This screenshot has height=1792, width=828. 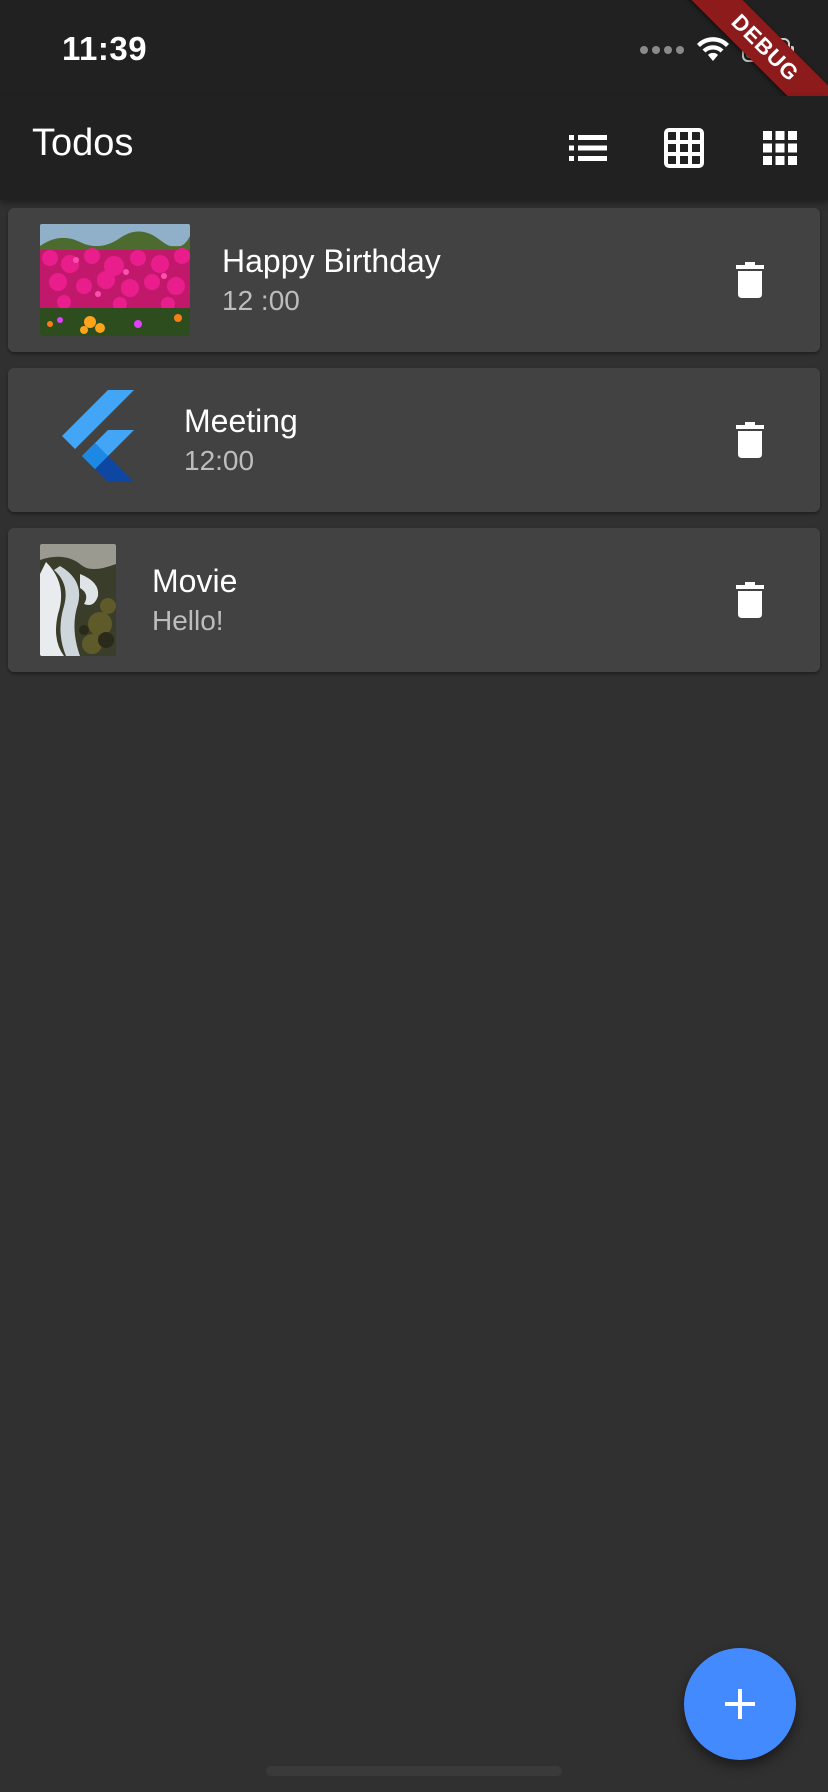 What do you see at coordinates (241, 441) in the screenshot?
I see `todo-text: Meeting 12:00` at bounding box center [241, 441].